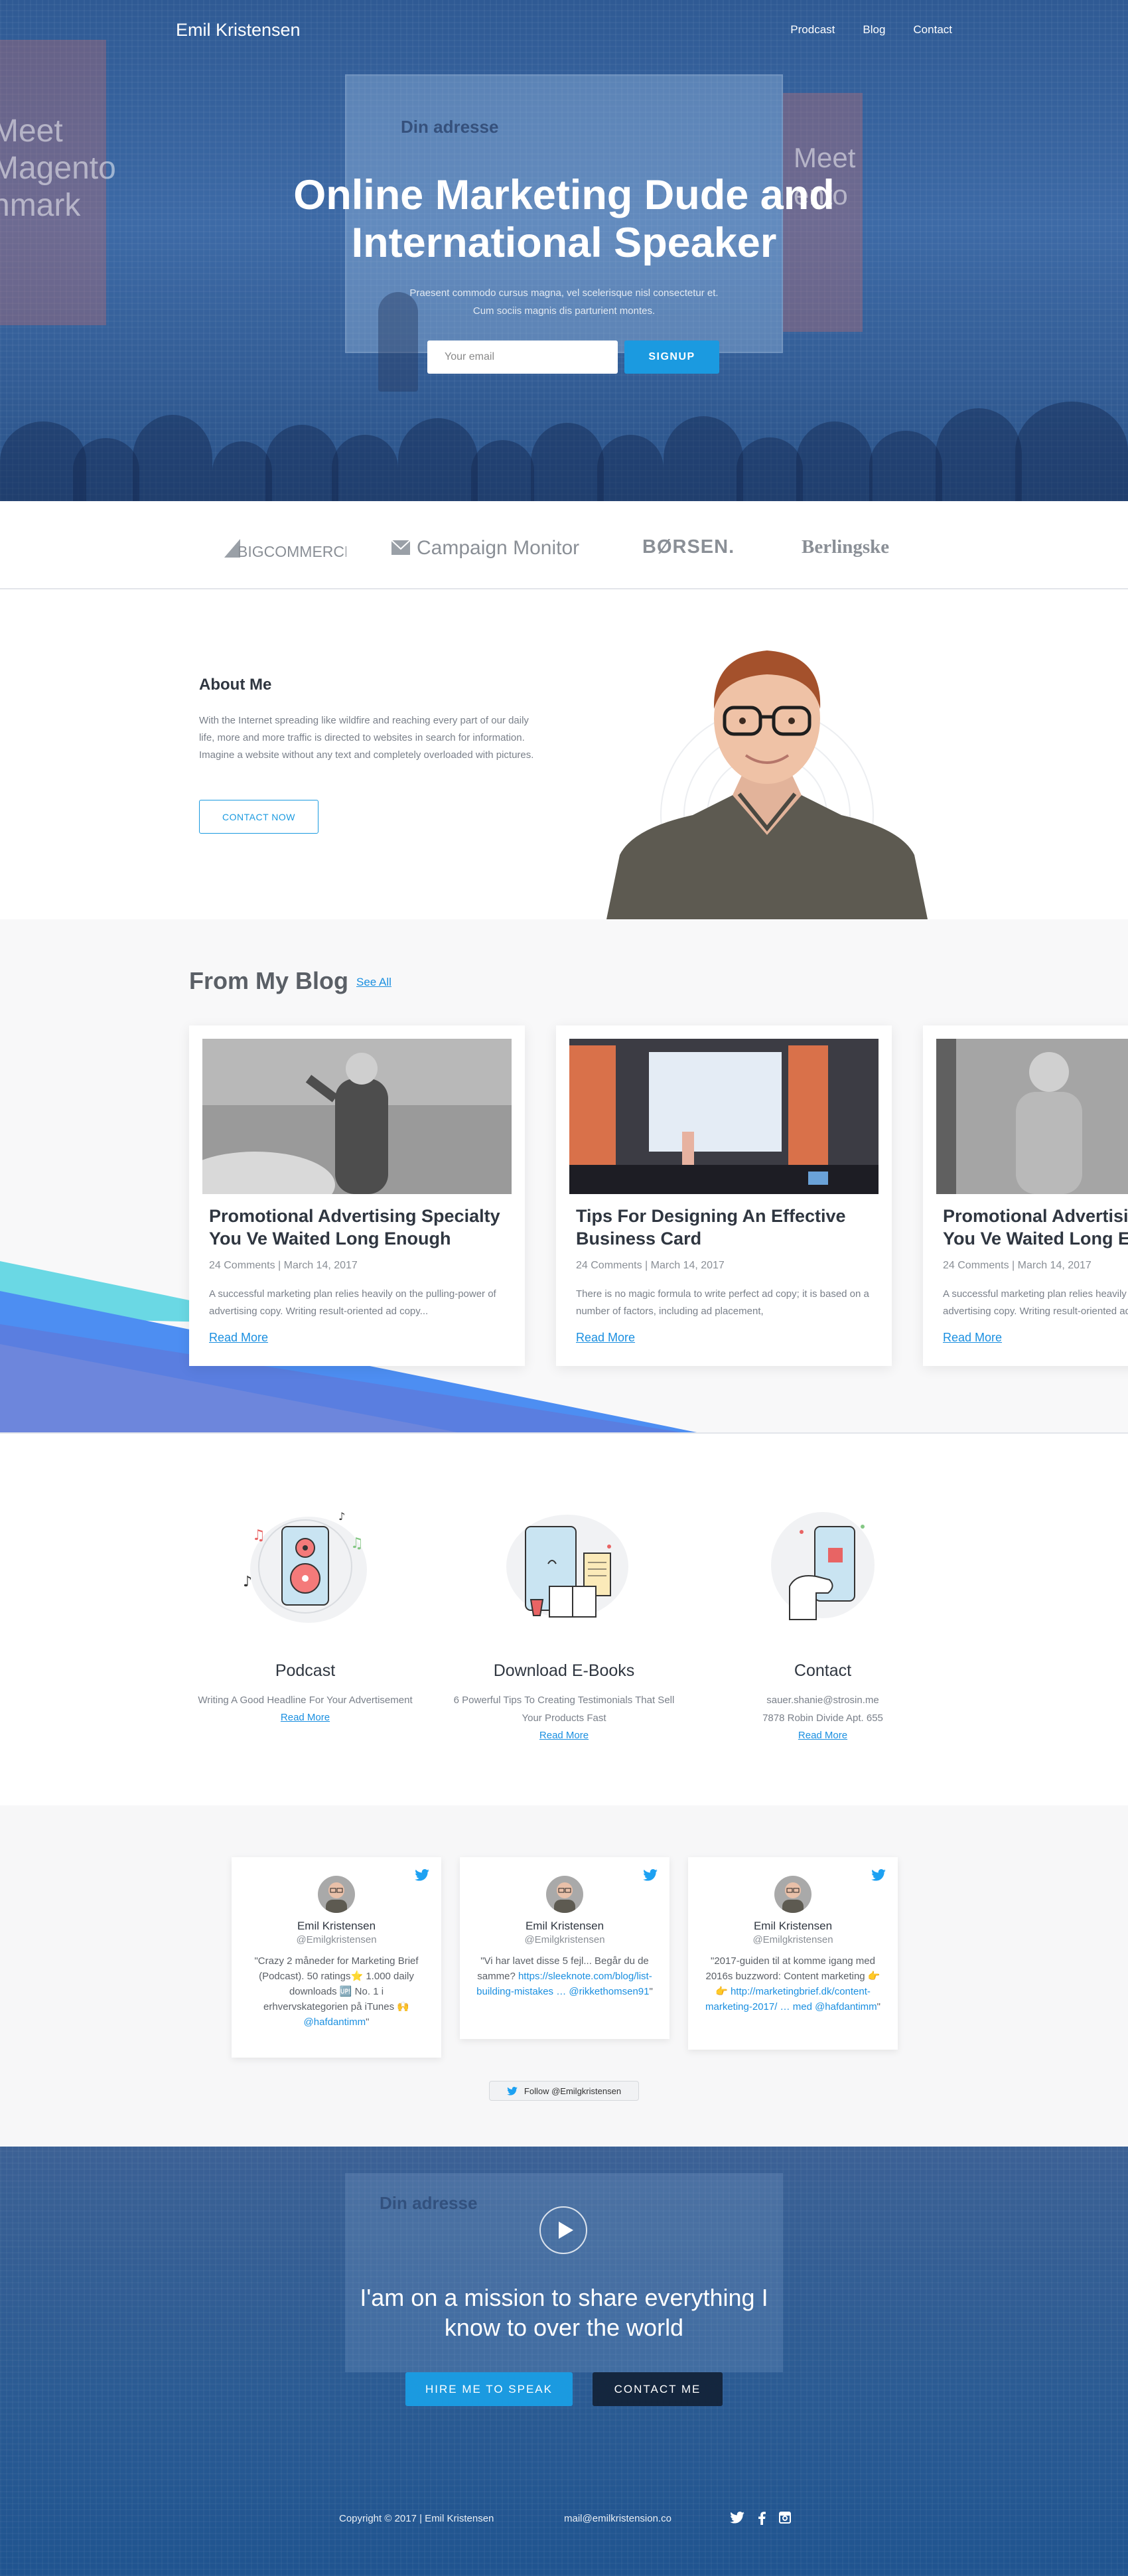 The height and width of the screenshot is (2576, 1128). What do you see at coordinates (498, 548) in the screenshot?
I see `logo-campaign-monitor-text: Campaign Monitor` at bounding box center [498, 548].